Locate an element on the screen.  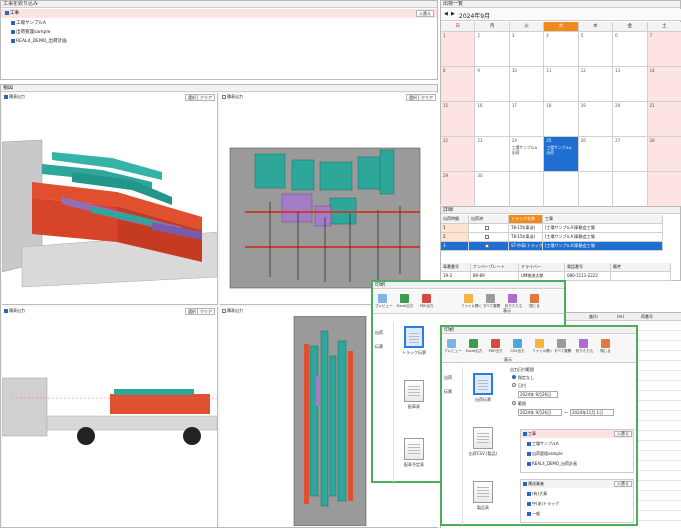
calendar-day-cell: 24 工場サンプルA 出荷 is located at coordinates (527, 154).